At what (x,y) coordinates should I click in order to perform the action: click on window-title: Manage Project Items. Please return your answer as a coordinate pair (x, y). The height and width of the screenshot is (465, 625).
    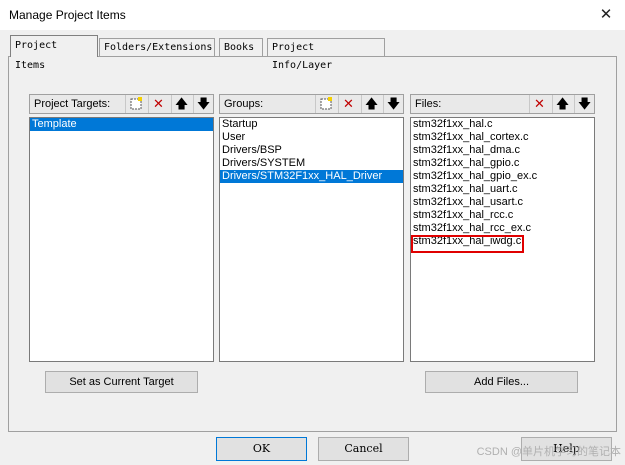
    Looking at the image, I should click on (67, 15).